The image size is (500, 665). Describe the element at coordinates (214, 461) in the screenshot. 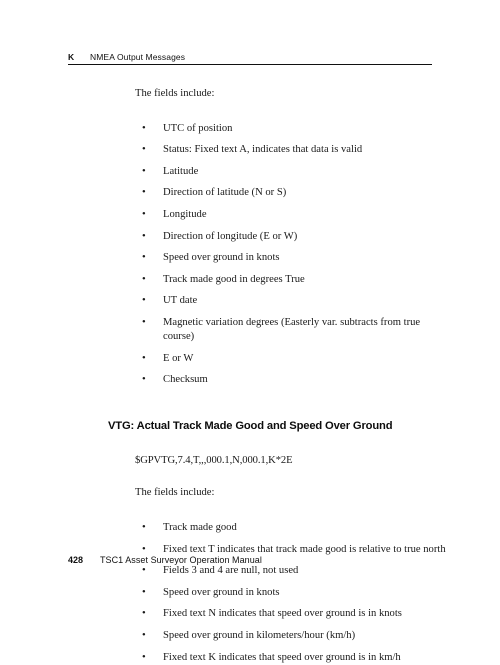

I see `nmea-sentence-example: $GPVTG,7.4,T,,,000.1,N,000.1,K*2E` at that location.